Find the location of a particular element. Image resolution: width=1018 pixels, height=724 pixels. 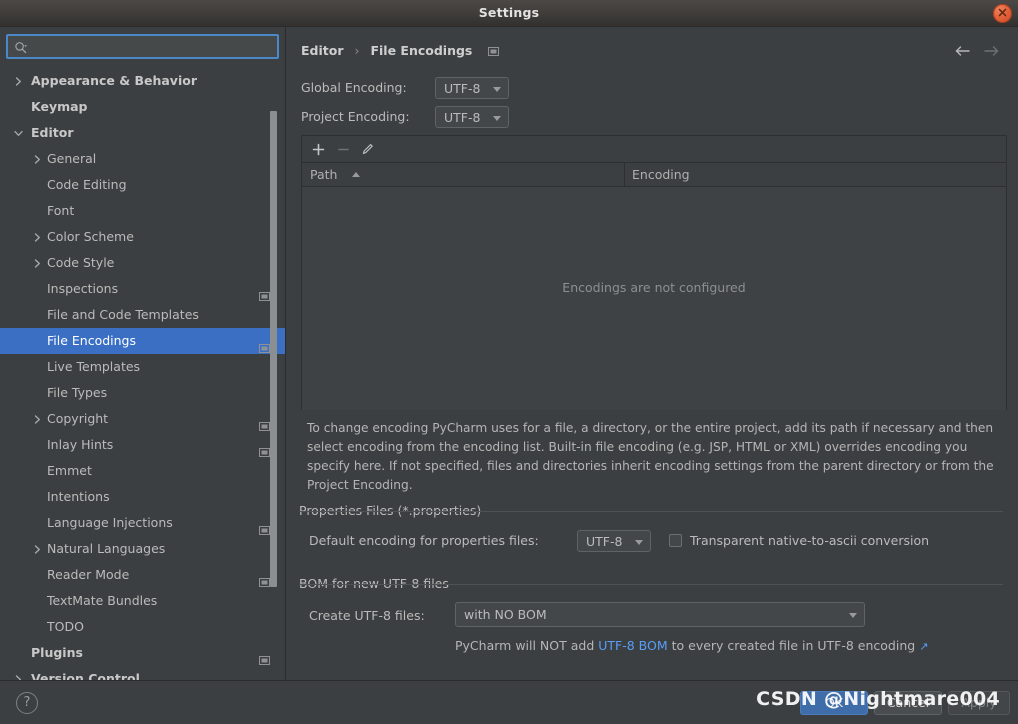

sidebar-item-version-control: Version Control is located at coordinates (142, 673).